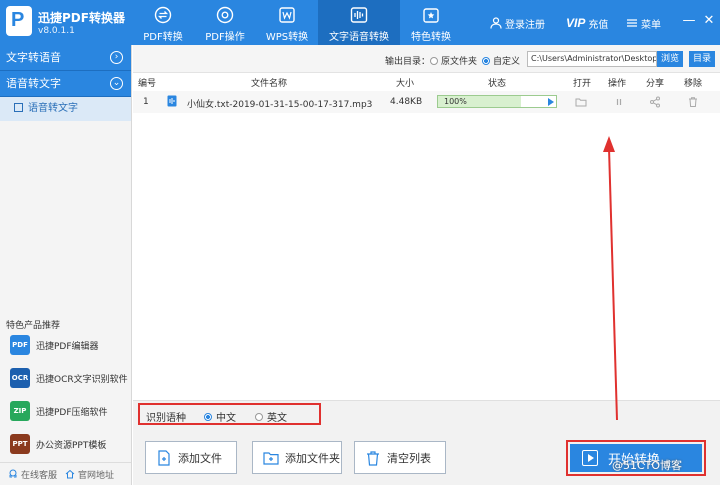  Describe the element at coordinates (200, 458) in the screenshot. I see `button-label: 添加文件` at that location.